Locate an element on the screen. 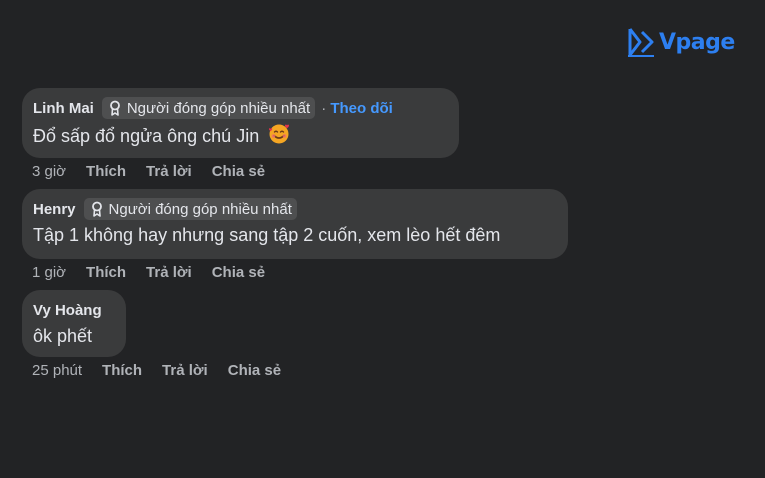 The image size is (765, 478). comment-timestamp: 25 phút is located at coordinates (57, 370).